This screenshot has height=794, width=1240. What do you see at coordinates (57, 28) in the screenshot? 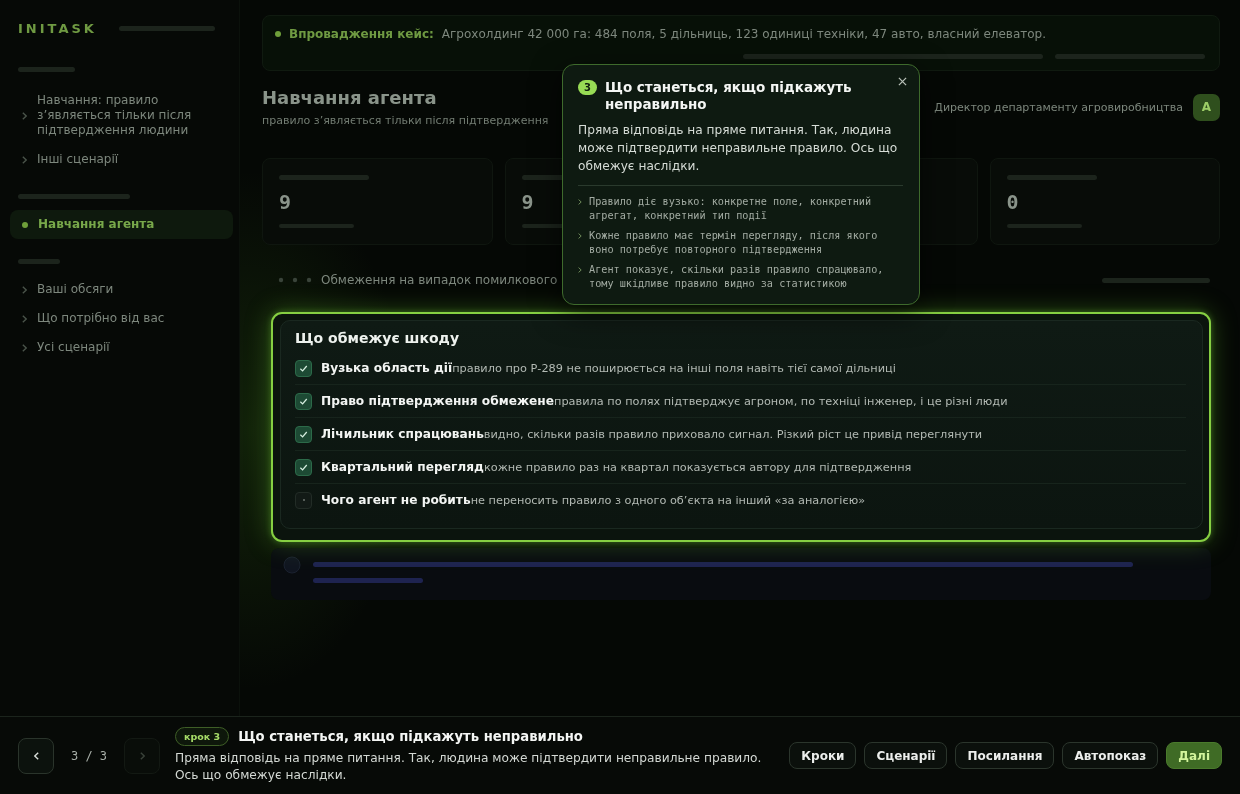
I see `logo: INITASK` at bounding box center [57, 28].